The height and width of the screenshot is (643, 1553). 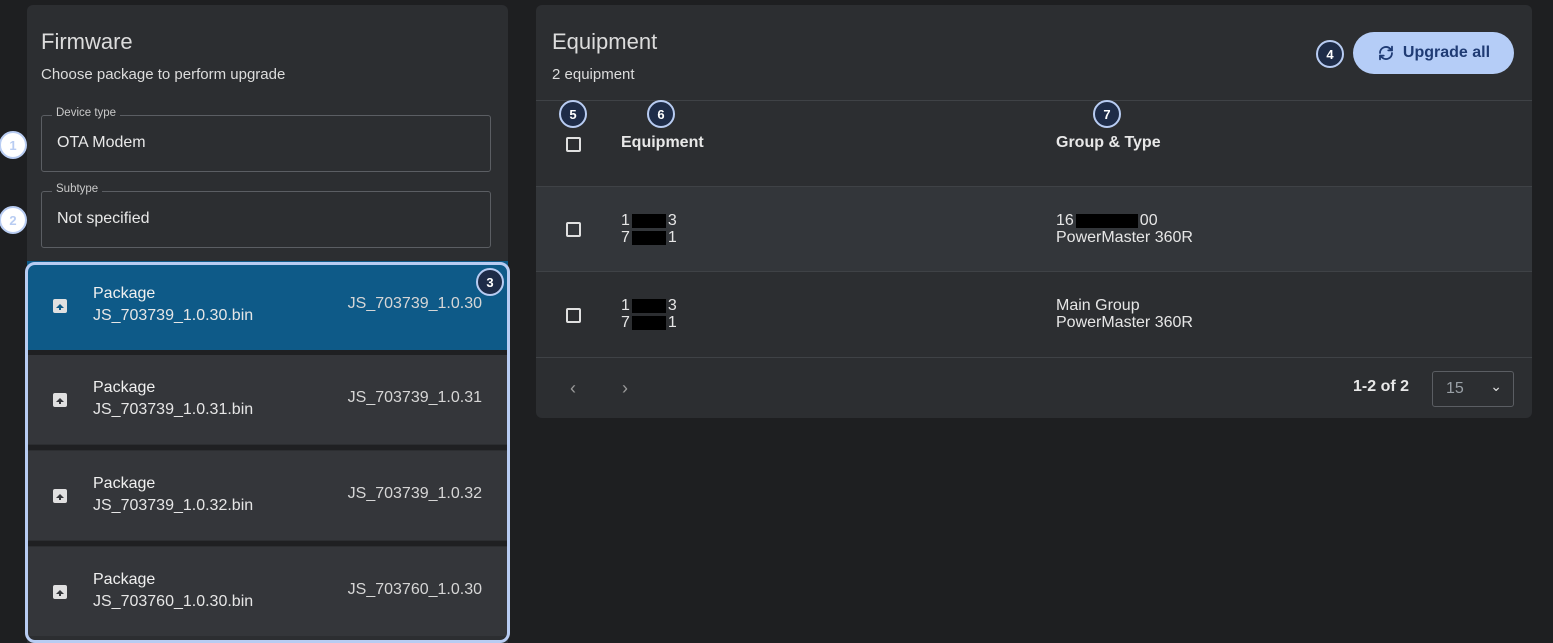 What do you see at coordinates (1107, 114) in the screenshot?
I see `annotation-badge: 7` at bounding box center [1107, 114].